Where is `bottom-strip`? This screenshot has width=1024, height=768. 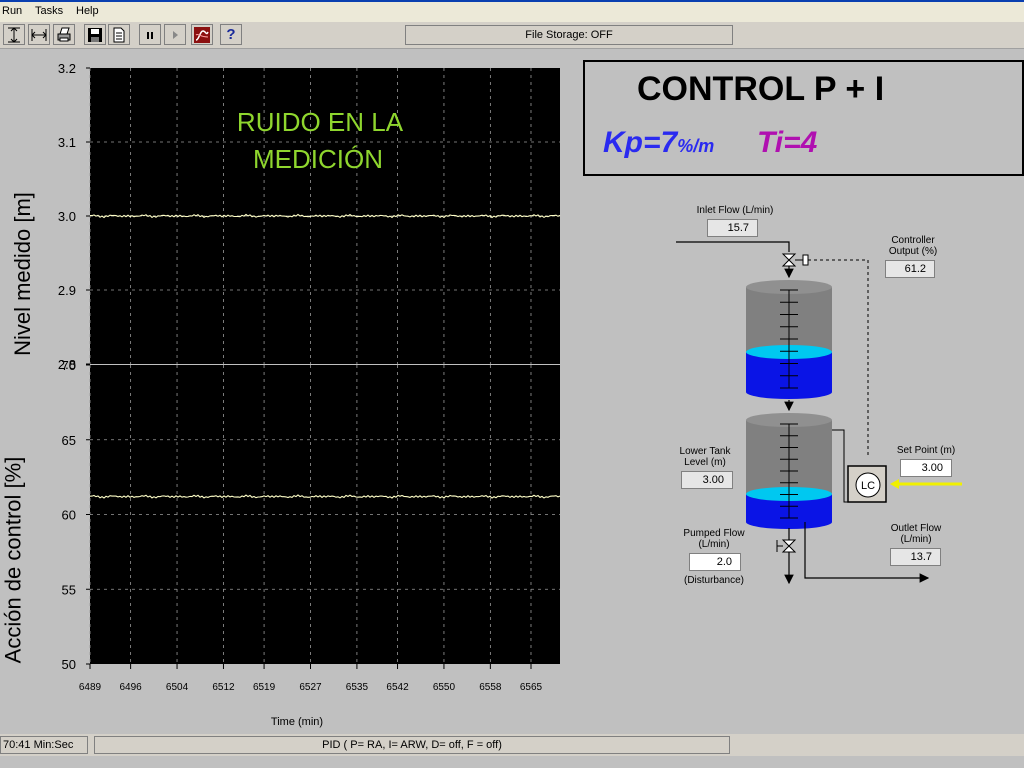 bottom-strip is located at coordinates (512, 762).